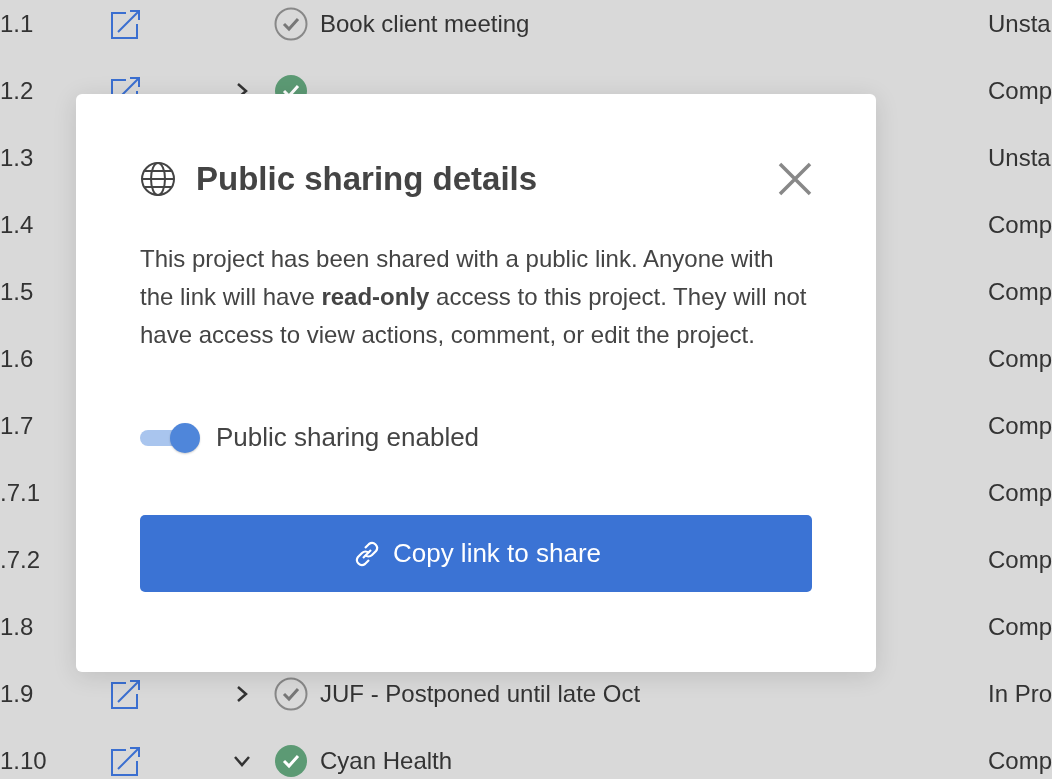  Describe the element at coordinates (348, 437) in the screenshot. I see `toggle-label: Public sharing enabled` at that location.